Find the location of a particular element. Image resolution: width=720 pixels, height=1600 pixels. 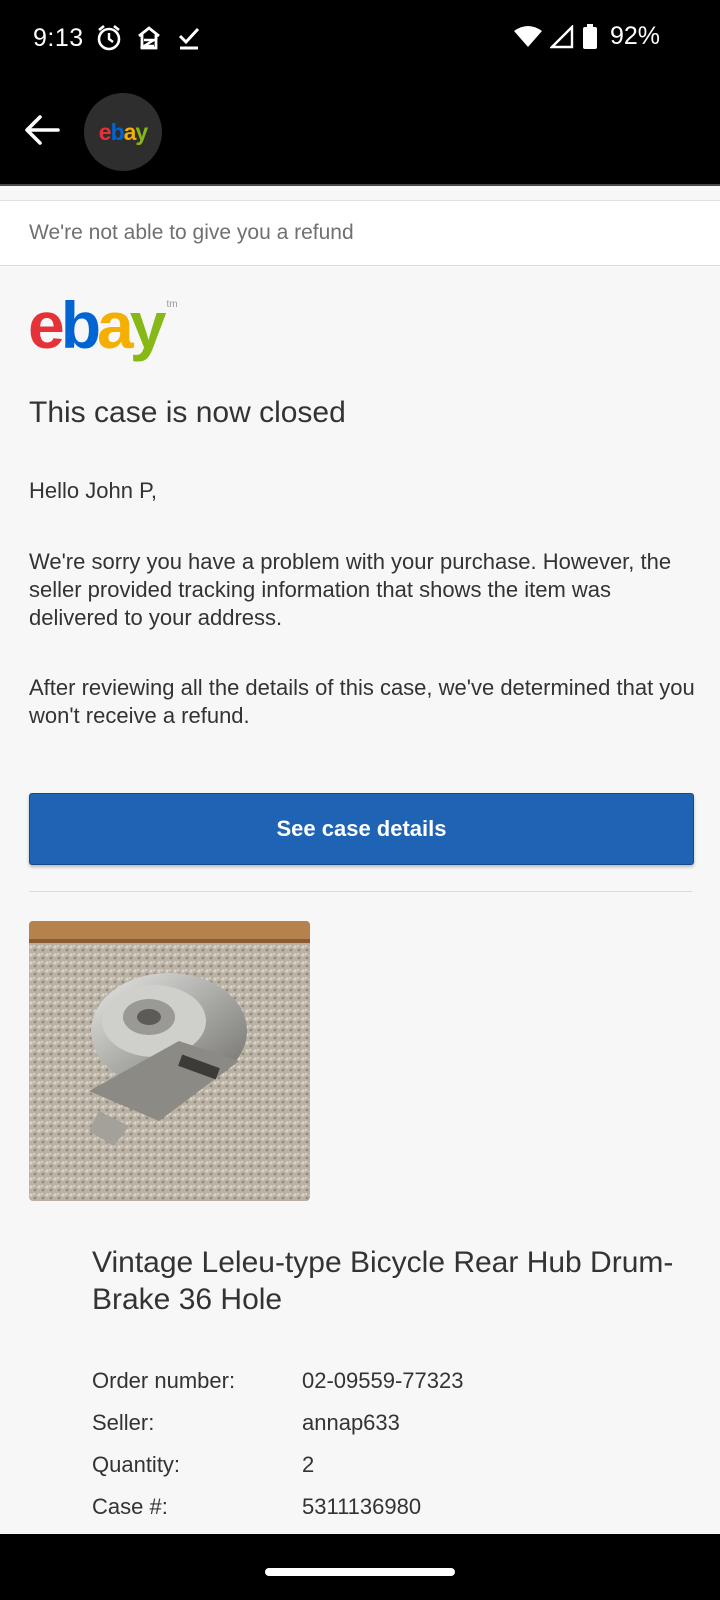

detail-label: Order number: is located at coordinates (164, 1380).